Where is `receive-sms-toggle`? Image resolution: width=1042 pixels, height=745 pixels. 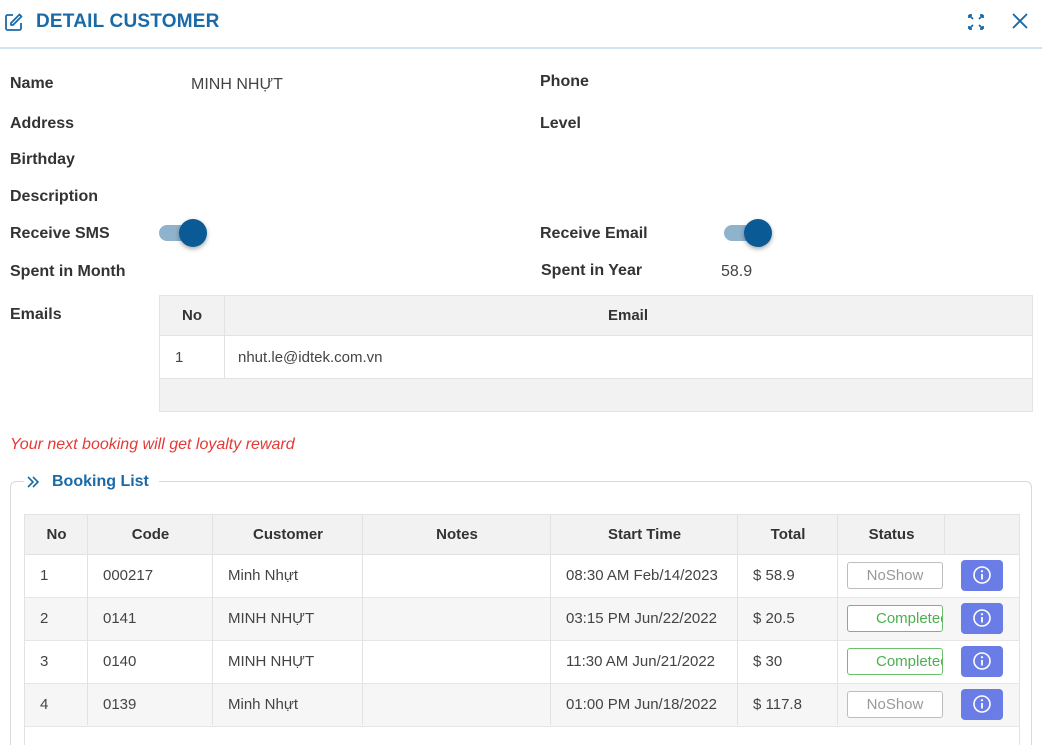
receive-sms-toggle is located at coordinates (185, 234).